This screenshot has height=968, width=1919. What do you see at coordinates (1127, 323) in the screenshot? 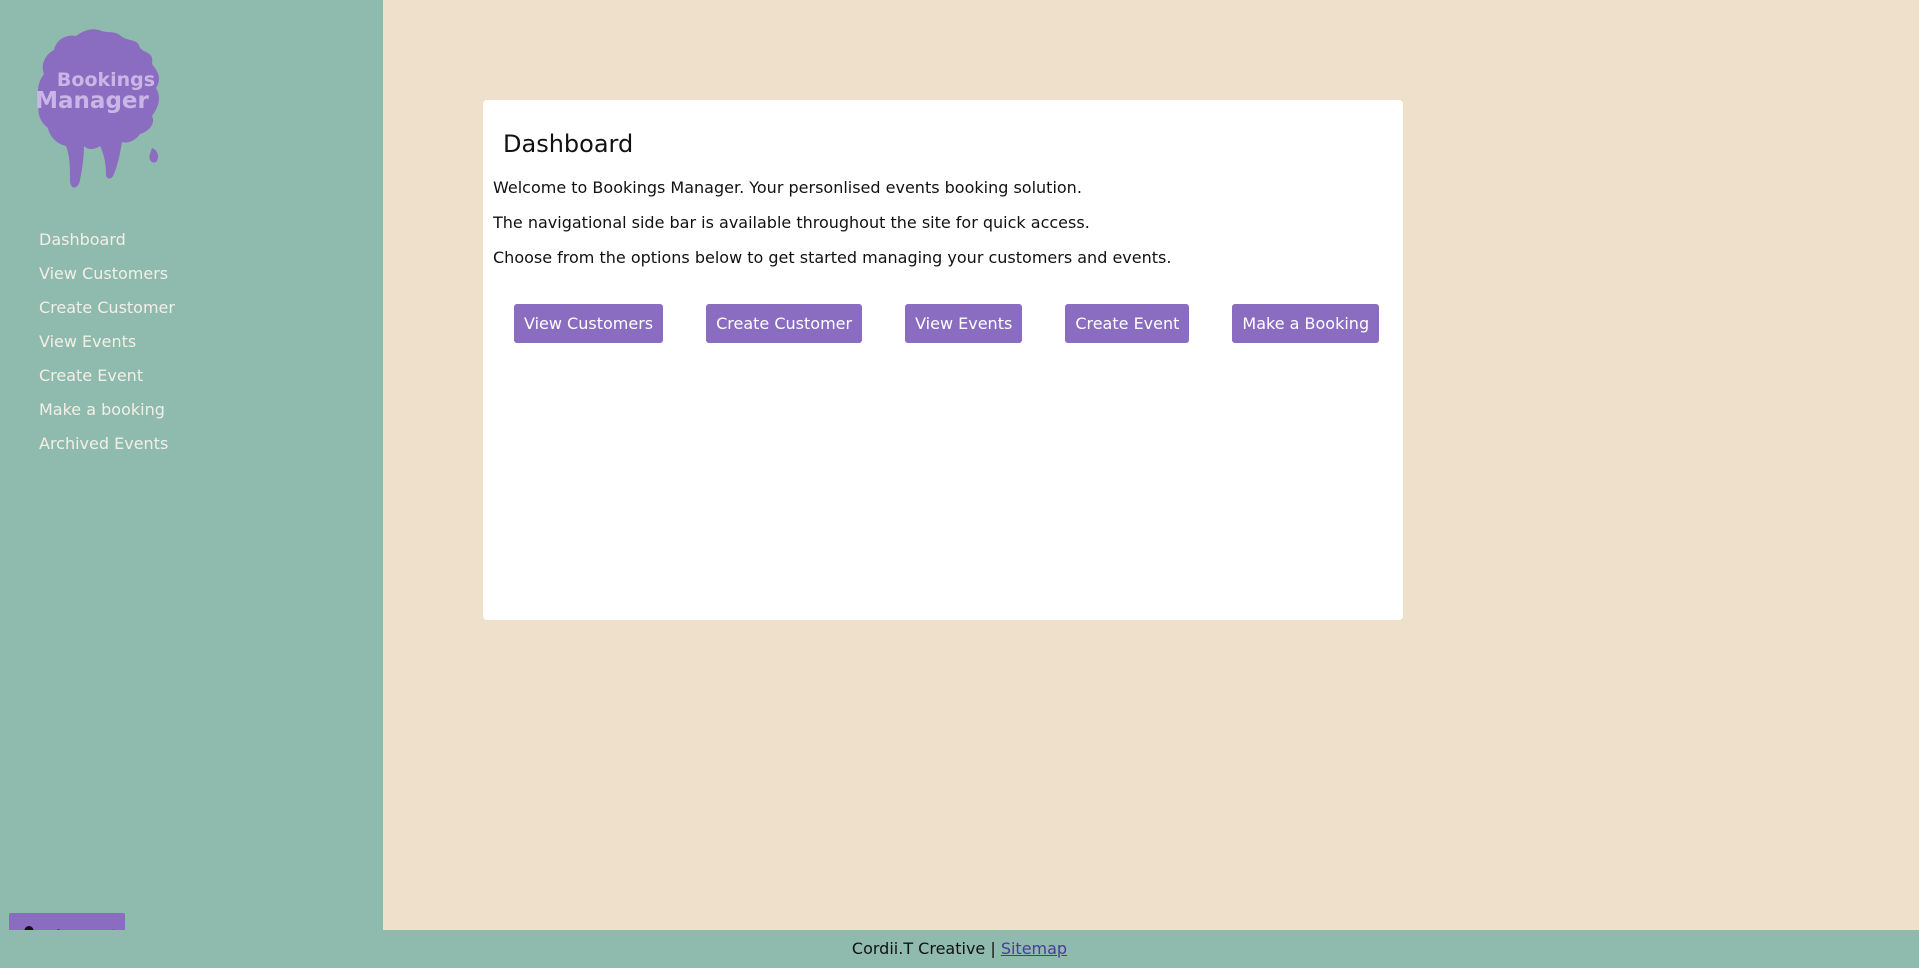
I see `create-event-button: Create Event` at bounding box center [1127, 323].